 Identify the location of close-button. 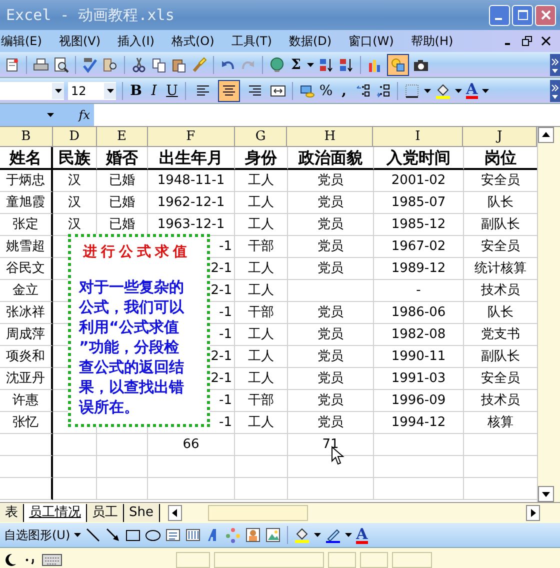
(545, 15).